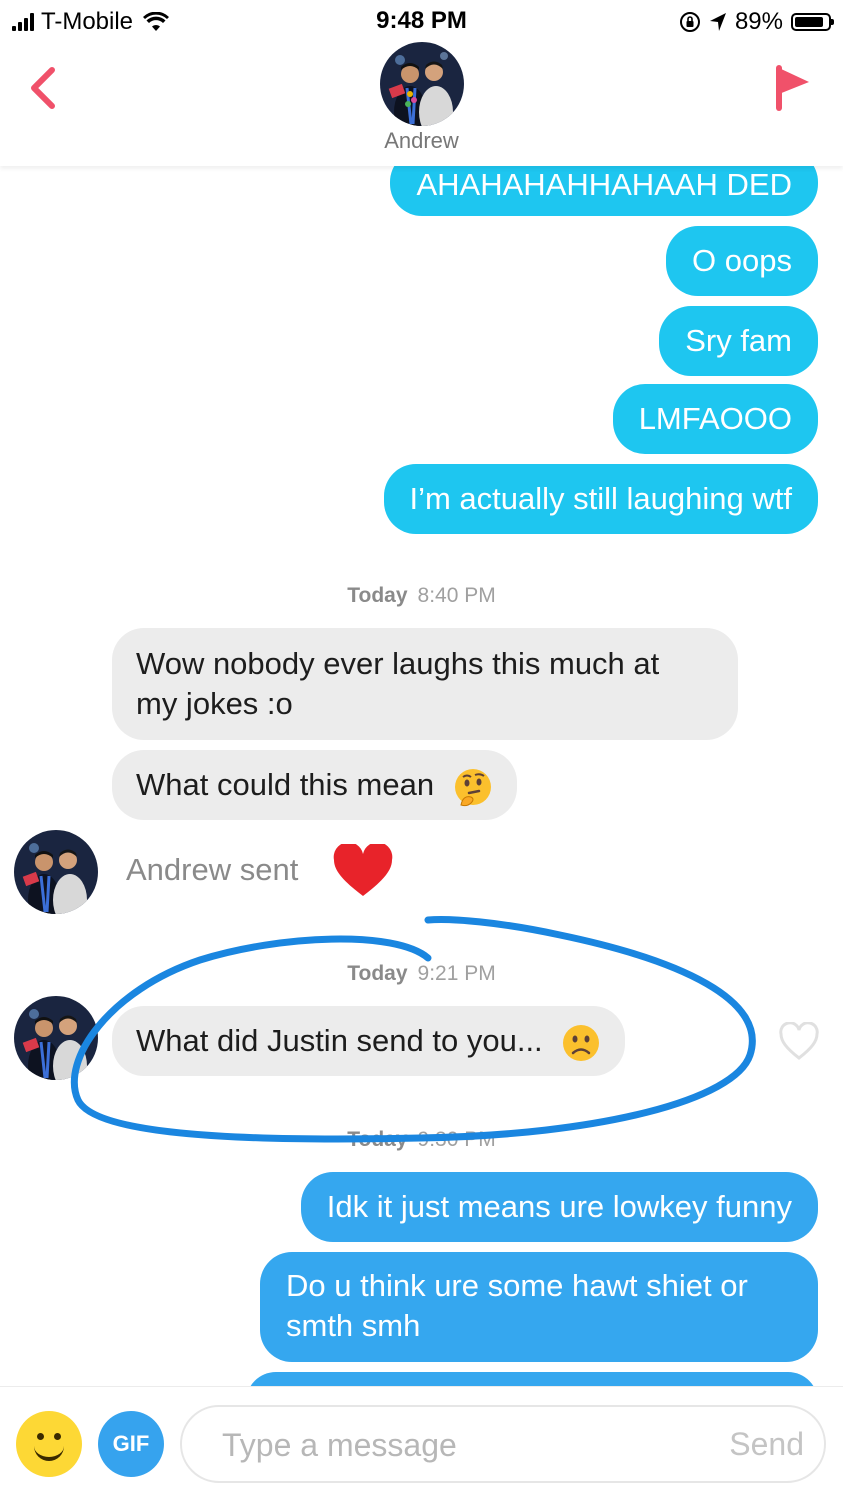 Image resolution: width=843 pixels, height=1498 pixels. What do you see at coordinates (559, 1207) in the screenshot?
I see `message-bubble-sent: Idk it just means ure lowkey funny` at bounding box center [559, 1207].